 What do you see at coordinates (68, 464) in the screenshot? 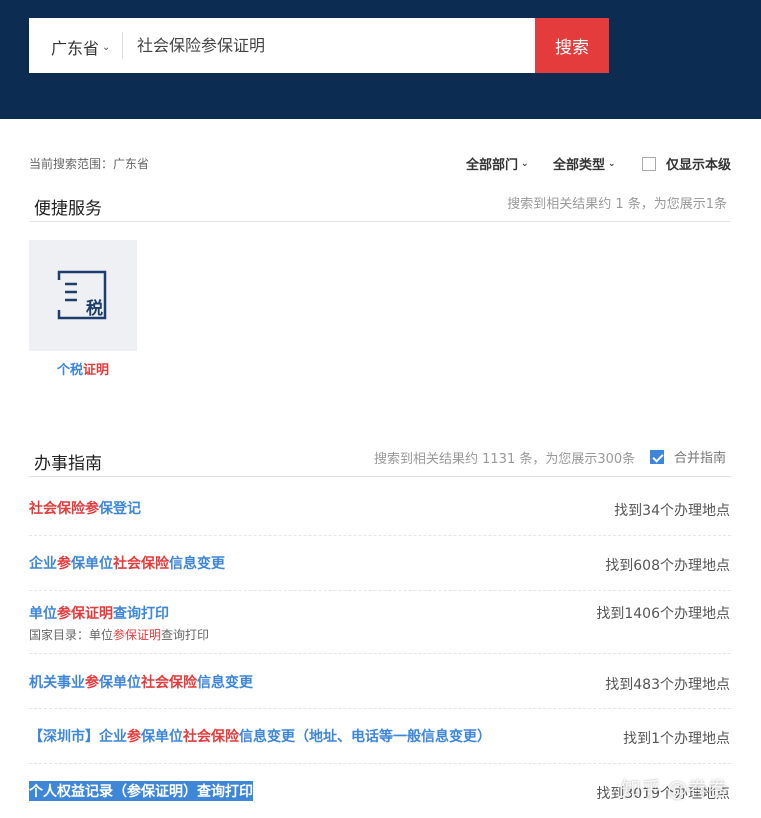
I see `guides-title: 办事指南` at bounding box center [68, 464].